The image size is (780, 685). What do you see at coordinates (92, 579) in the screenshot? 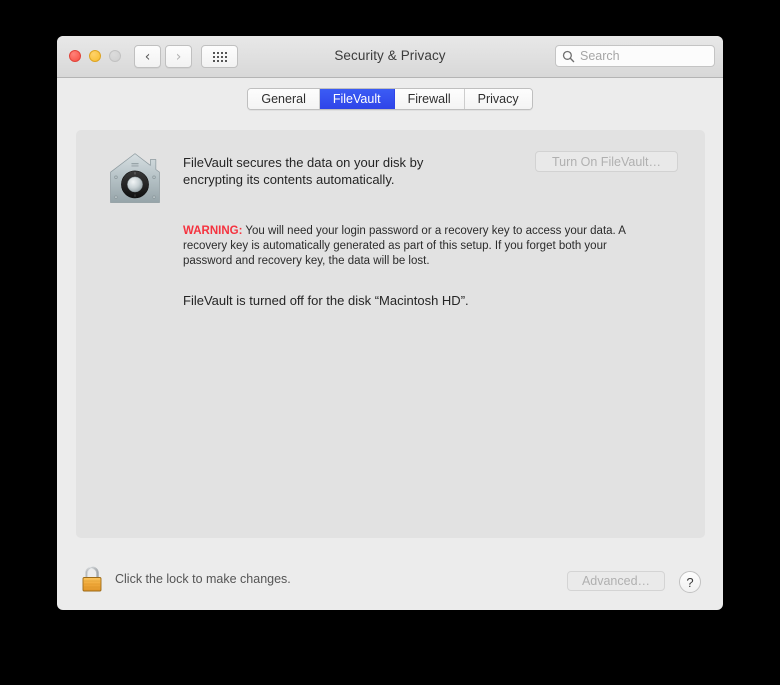
I see `lock-closed-icon` at bounding box center [92, 579].